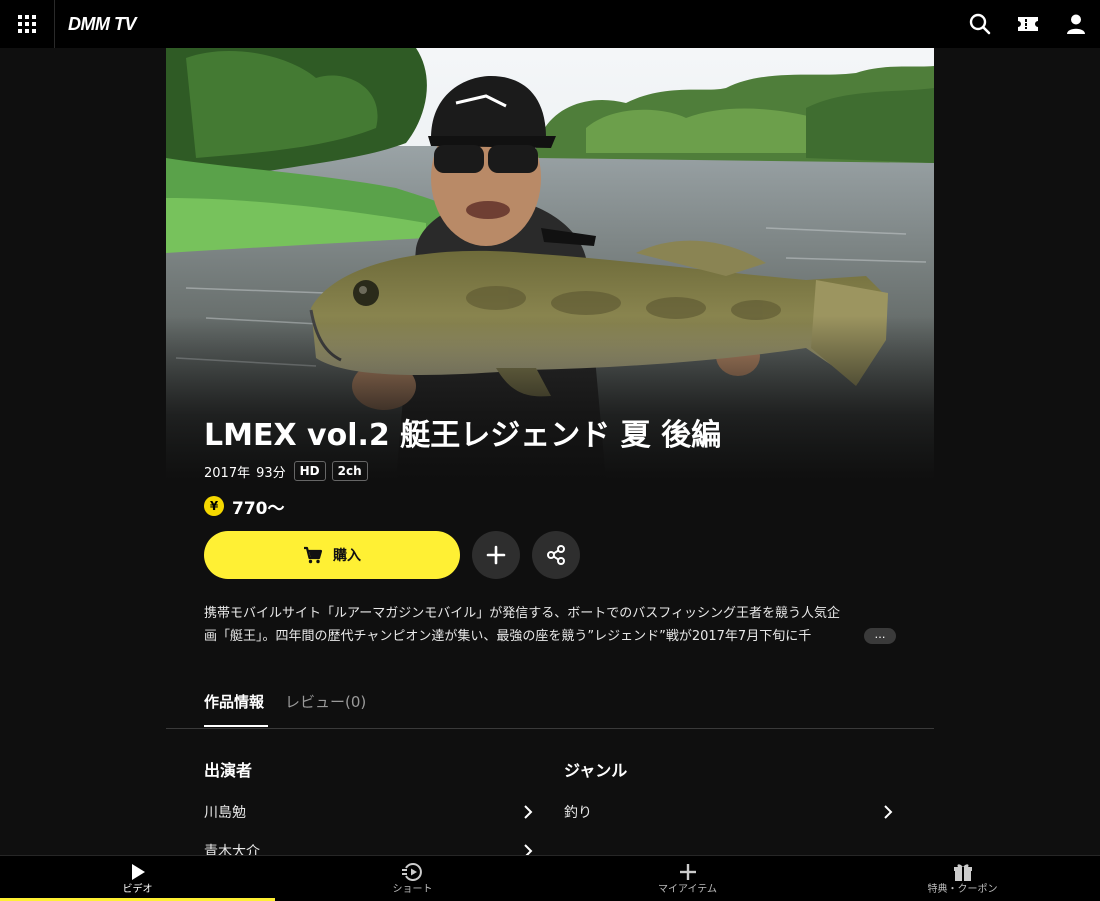 The height and width of the screenshot is (901, 1100). What do you see at coordinates (236, 726) in the screenshot?
I see `active-tab-indicator` at bounding box center [236, 726].